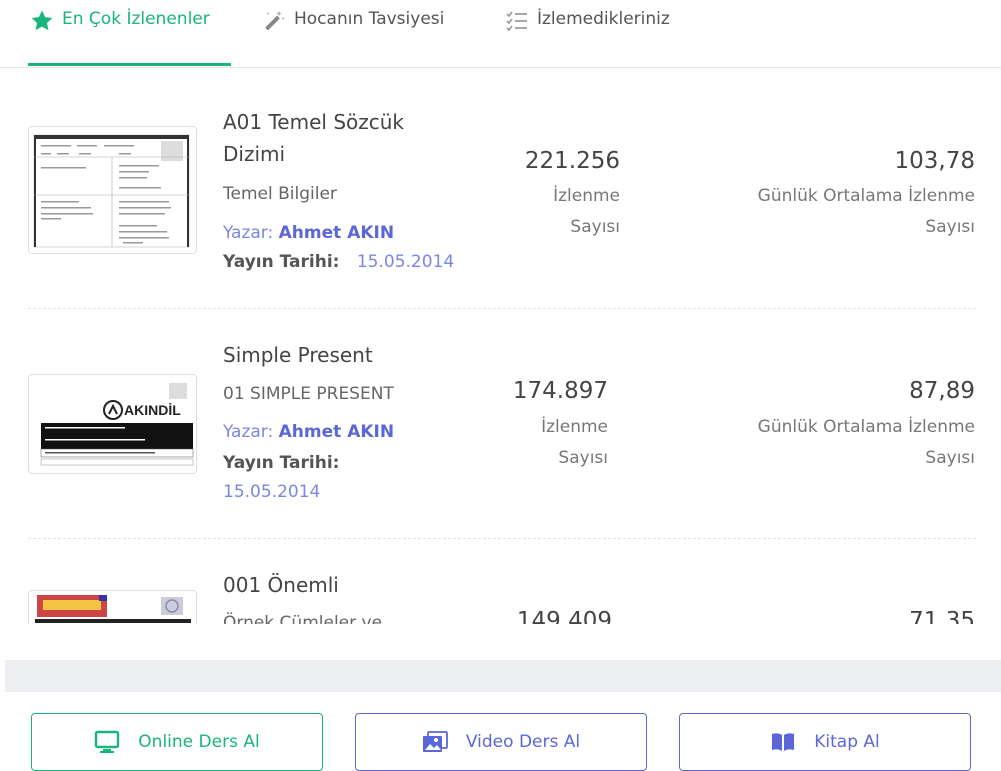 This screenshot has width=1001, height=771. Describe the element at coordinates (303, 618) in the screenshot. I see `lesson-subtitle: Örnek Cümleler ve` at that location.